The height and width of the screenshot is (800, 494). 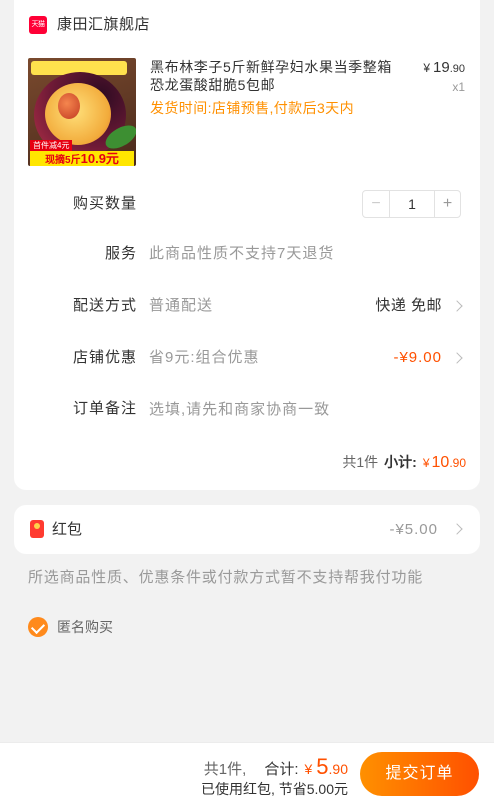 I want to click on delivery-label: 配送方式, so click(x=104, y=305).